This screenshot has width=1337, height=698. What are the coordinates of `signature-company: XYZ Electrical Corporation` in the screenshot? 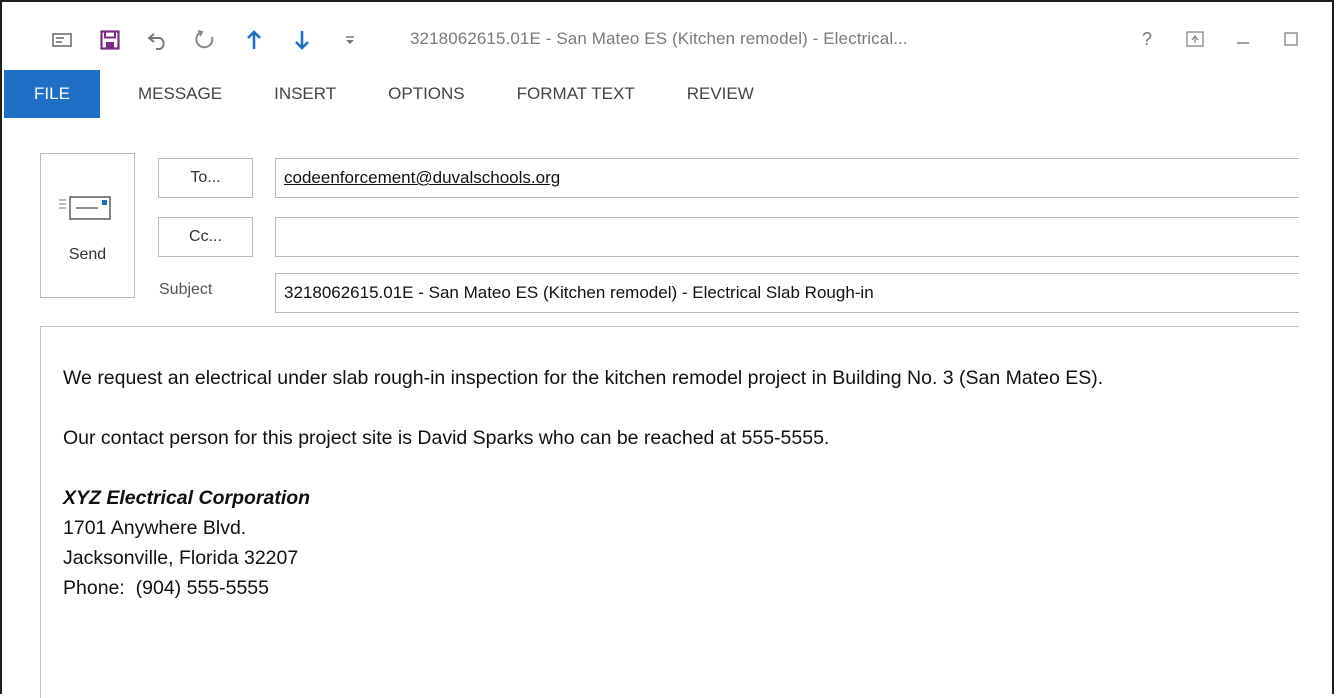 It's located at (187, 498).